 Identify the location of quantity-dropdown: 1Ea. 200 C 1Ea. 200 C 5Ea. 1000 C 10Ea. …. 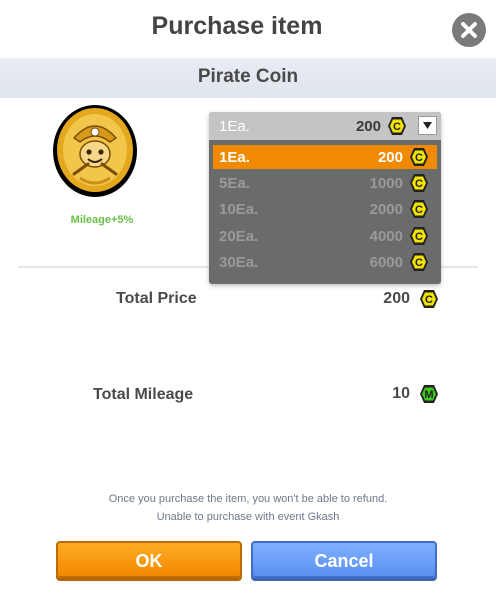
(325, 198).